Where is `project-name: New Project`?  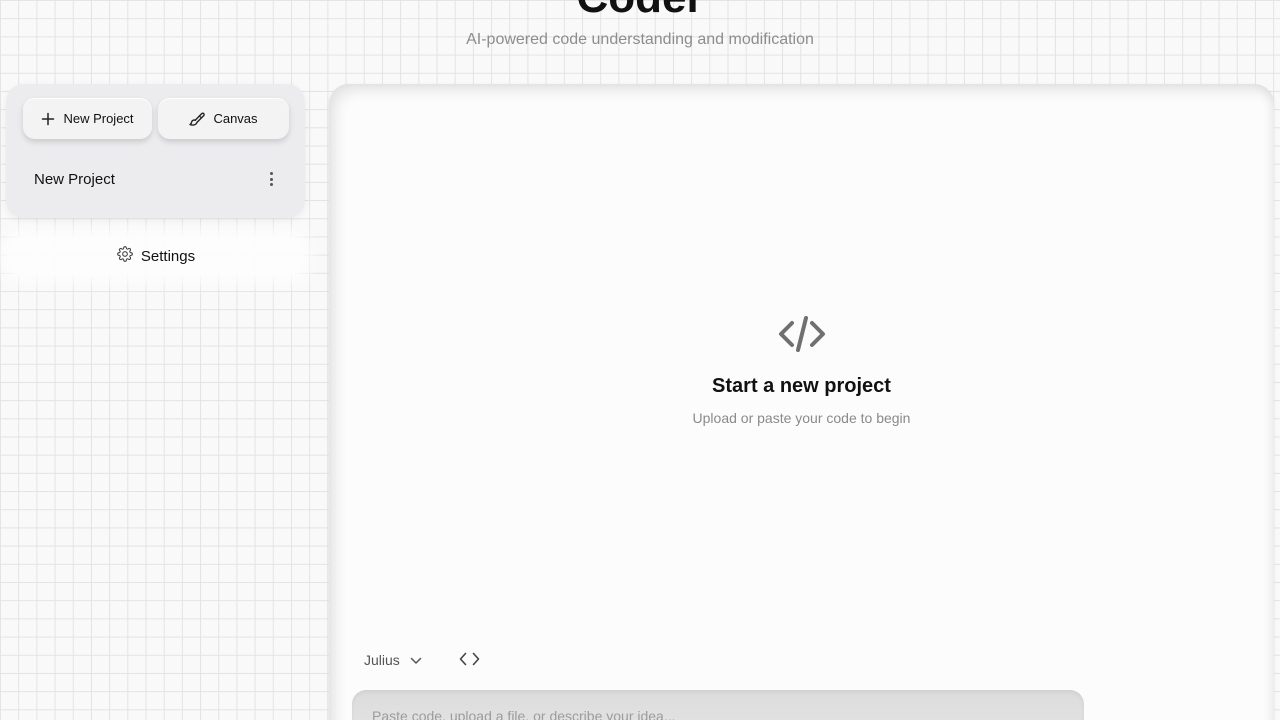 project-name: New Project is located at coordinates (74, 179).